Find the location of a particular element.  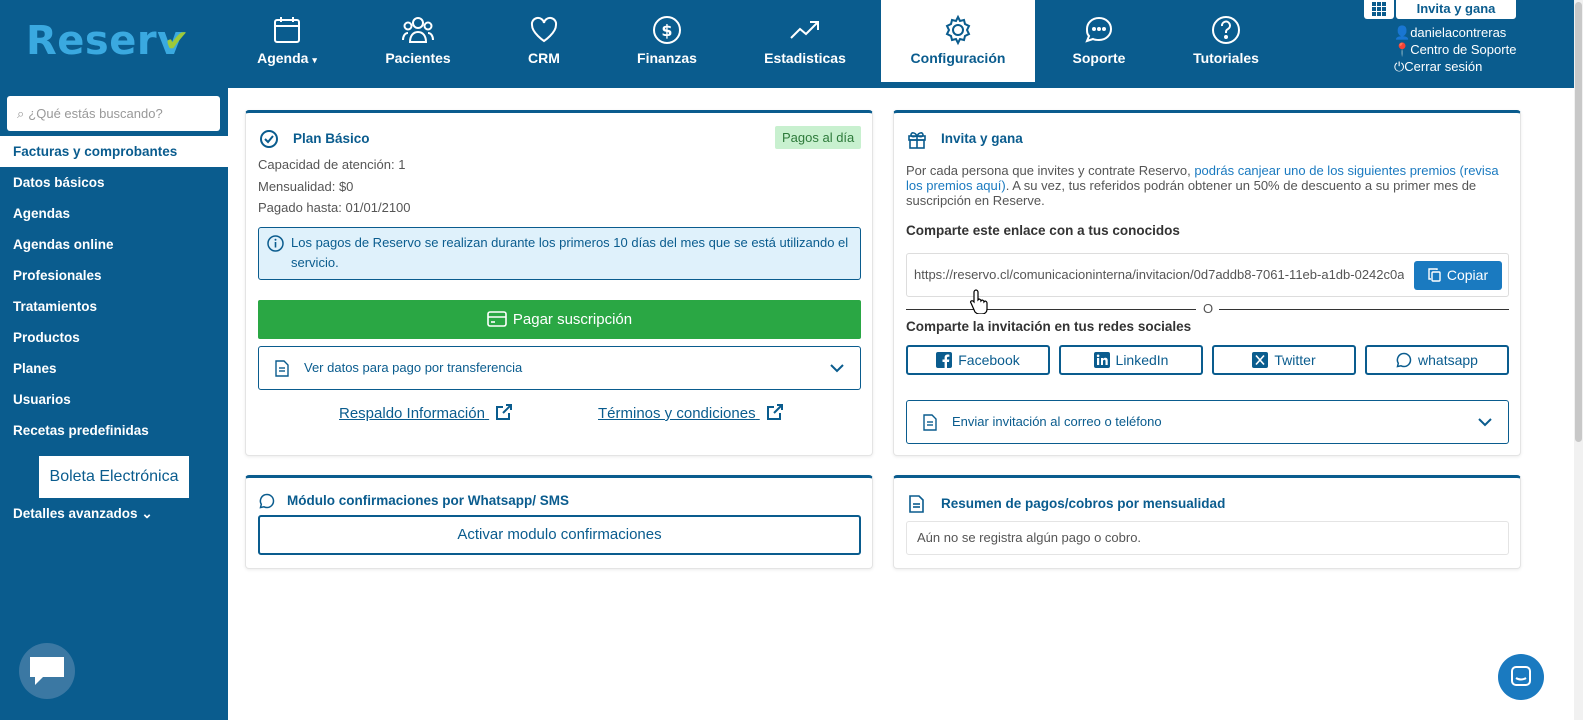

nav-finanzas: $ Finanzas is located at coordinates (667, 41).